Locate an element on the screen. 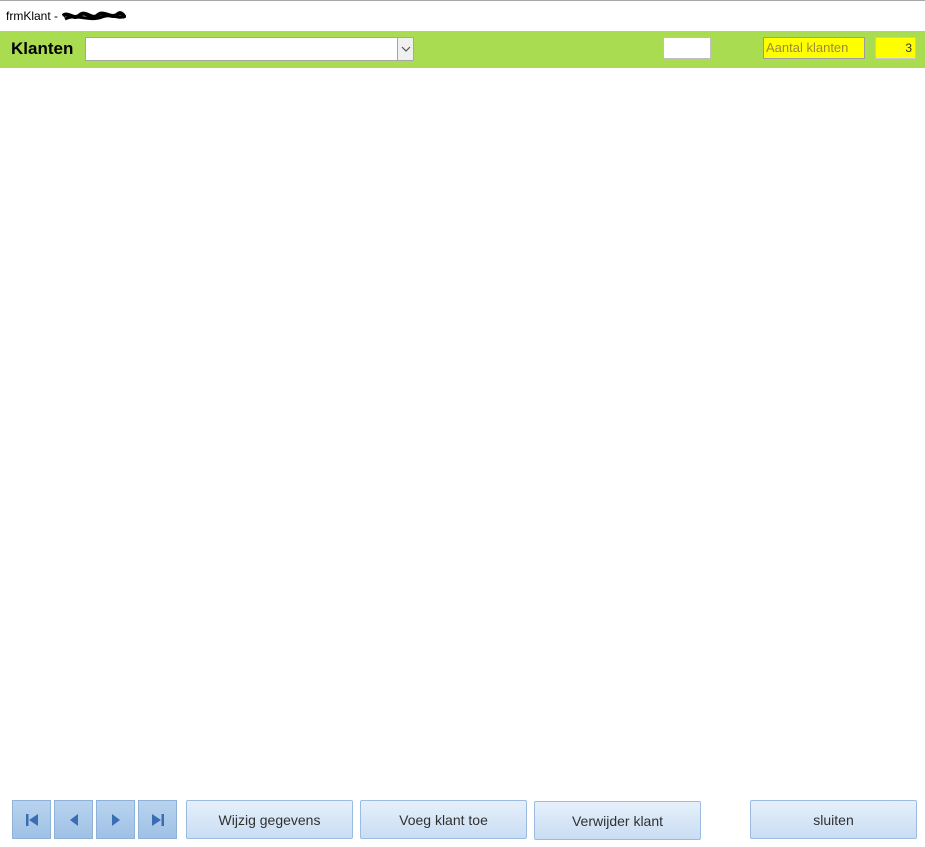 The height and width of the screenshot is (847, 925). add-customer-button: Voeg klant toe is located at coordinates (443, 819).